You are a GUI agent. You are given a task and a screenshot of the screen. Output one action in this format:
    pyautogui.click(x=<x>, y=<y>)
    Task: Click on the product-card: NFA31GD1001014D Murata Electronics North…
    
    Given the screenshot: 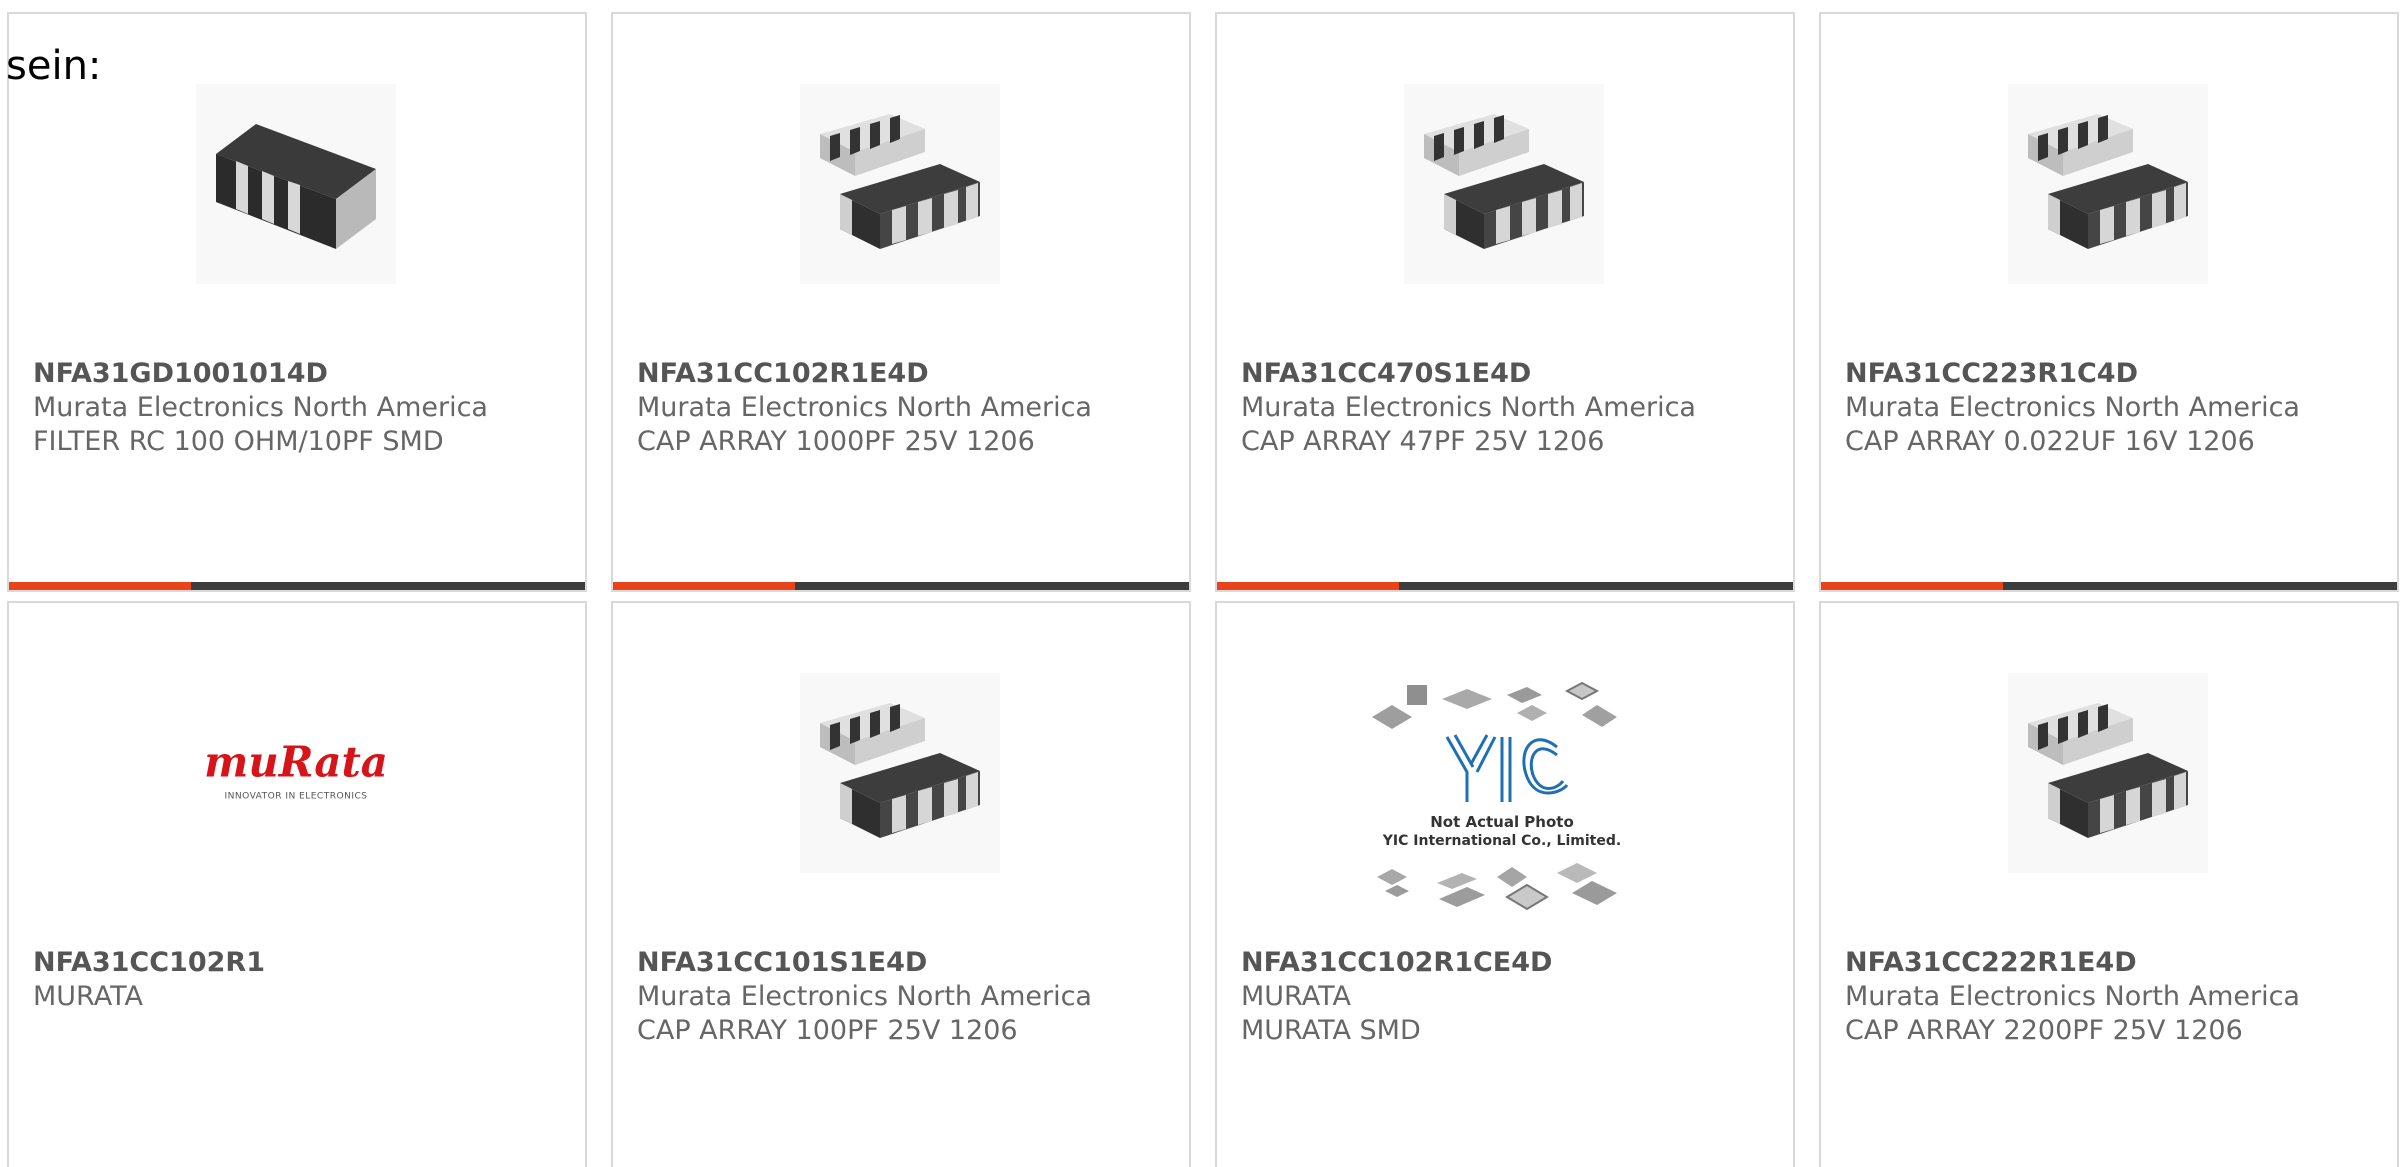 What is the action you would take?
    pyautogui.click(x=297, y=302)
    